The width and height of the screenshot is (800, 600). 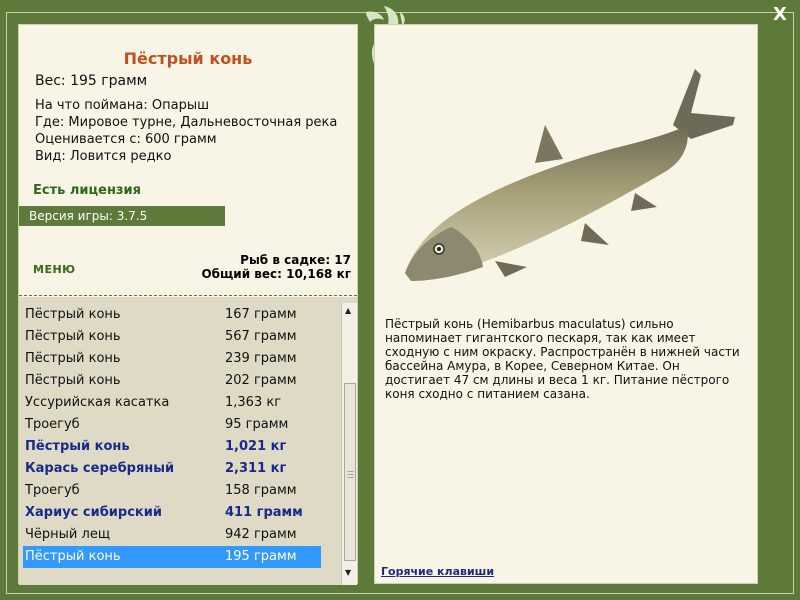 I want to click on catch-weight: 942 грамм, so click(x=261, y=534).